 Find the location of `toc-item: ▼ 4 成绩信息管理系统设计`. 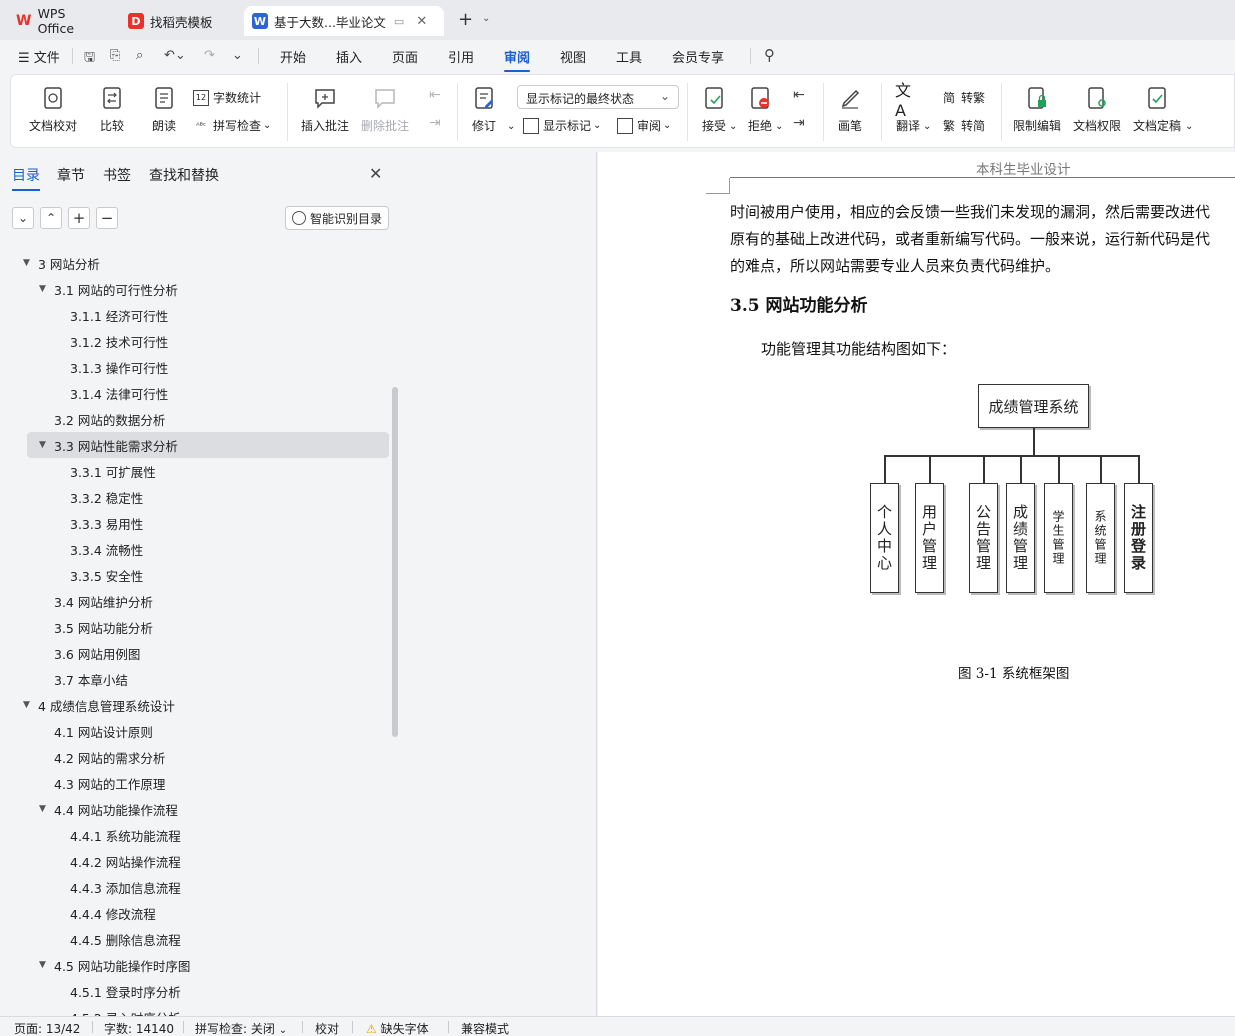

toc-item: ▼ 4 成绩信息管理系统设计 is located at coordinates (197, 705).